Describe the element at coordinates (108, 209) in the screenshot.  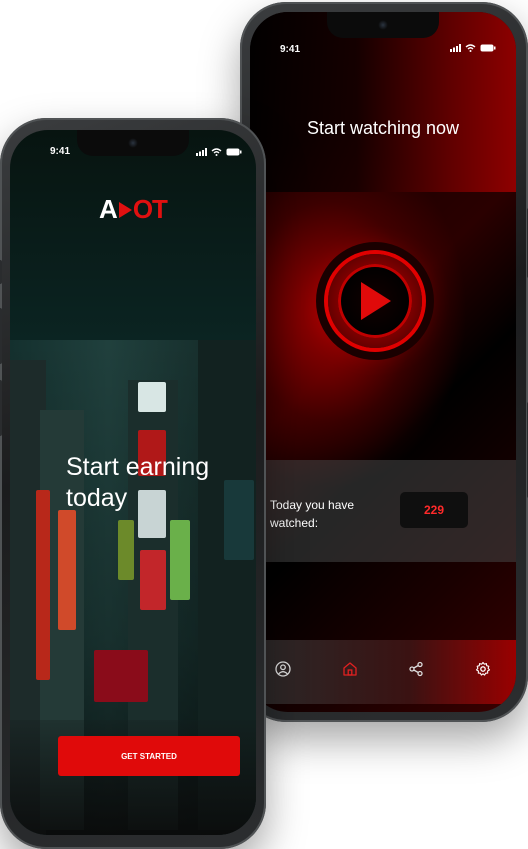
I see `logo-letter: A` at that location.